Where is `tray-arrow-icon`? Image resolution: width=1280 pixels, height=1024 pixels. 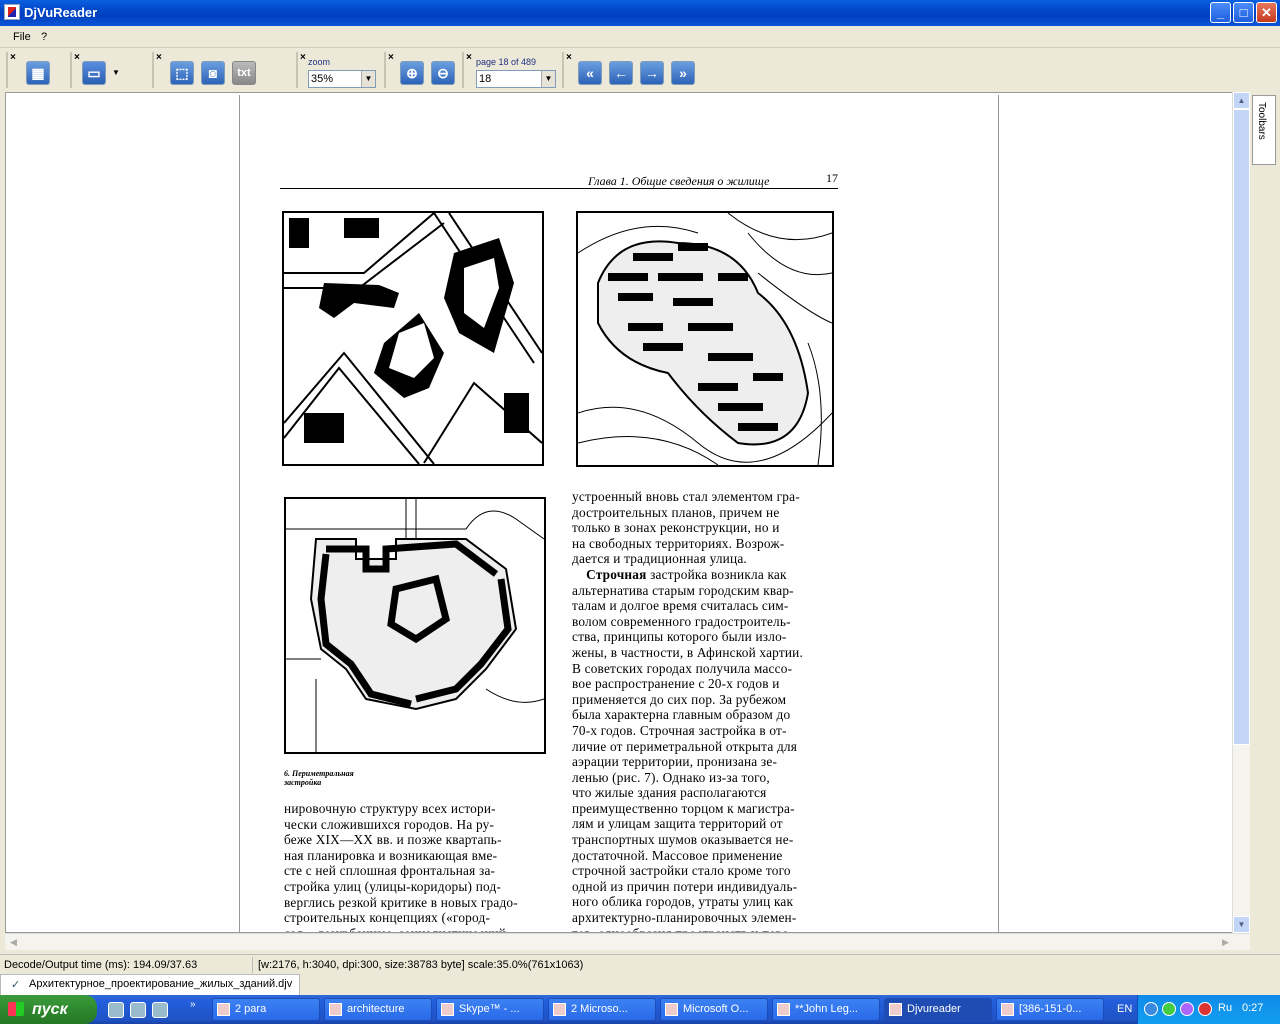 tray-arrow-icon is located at coordinates (1151, 1009).